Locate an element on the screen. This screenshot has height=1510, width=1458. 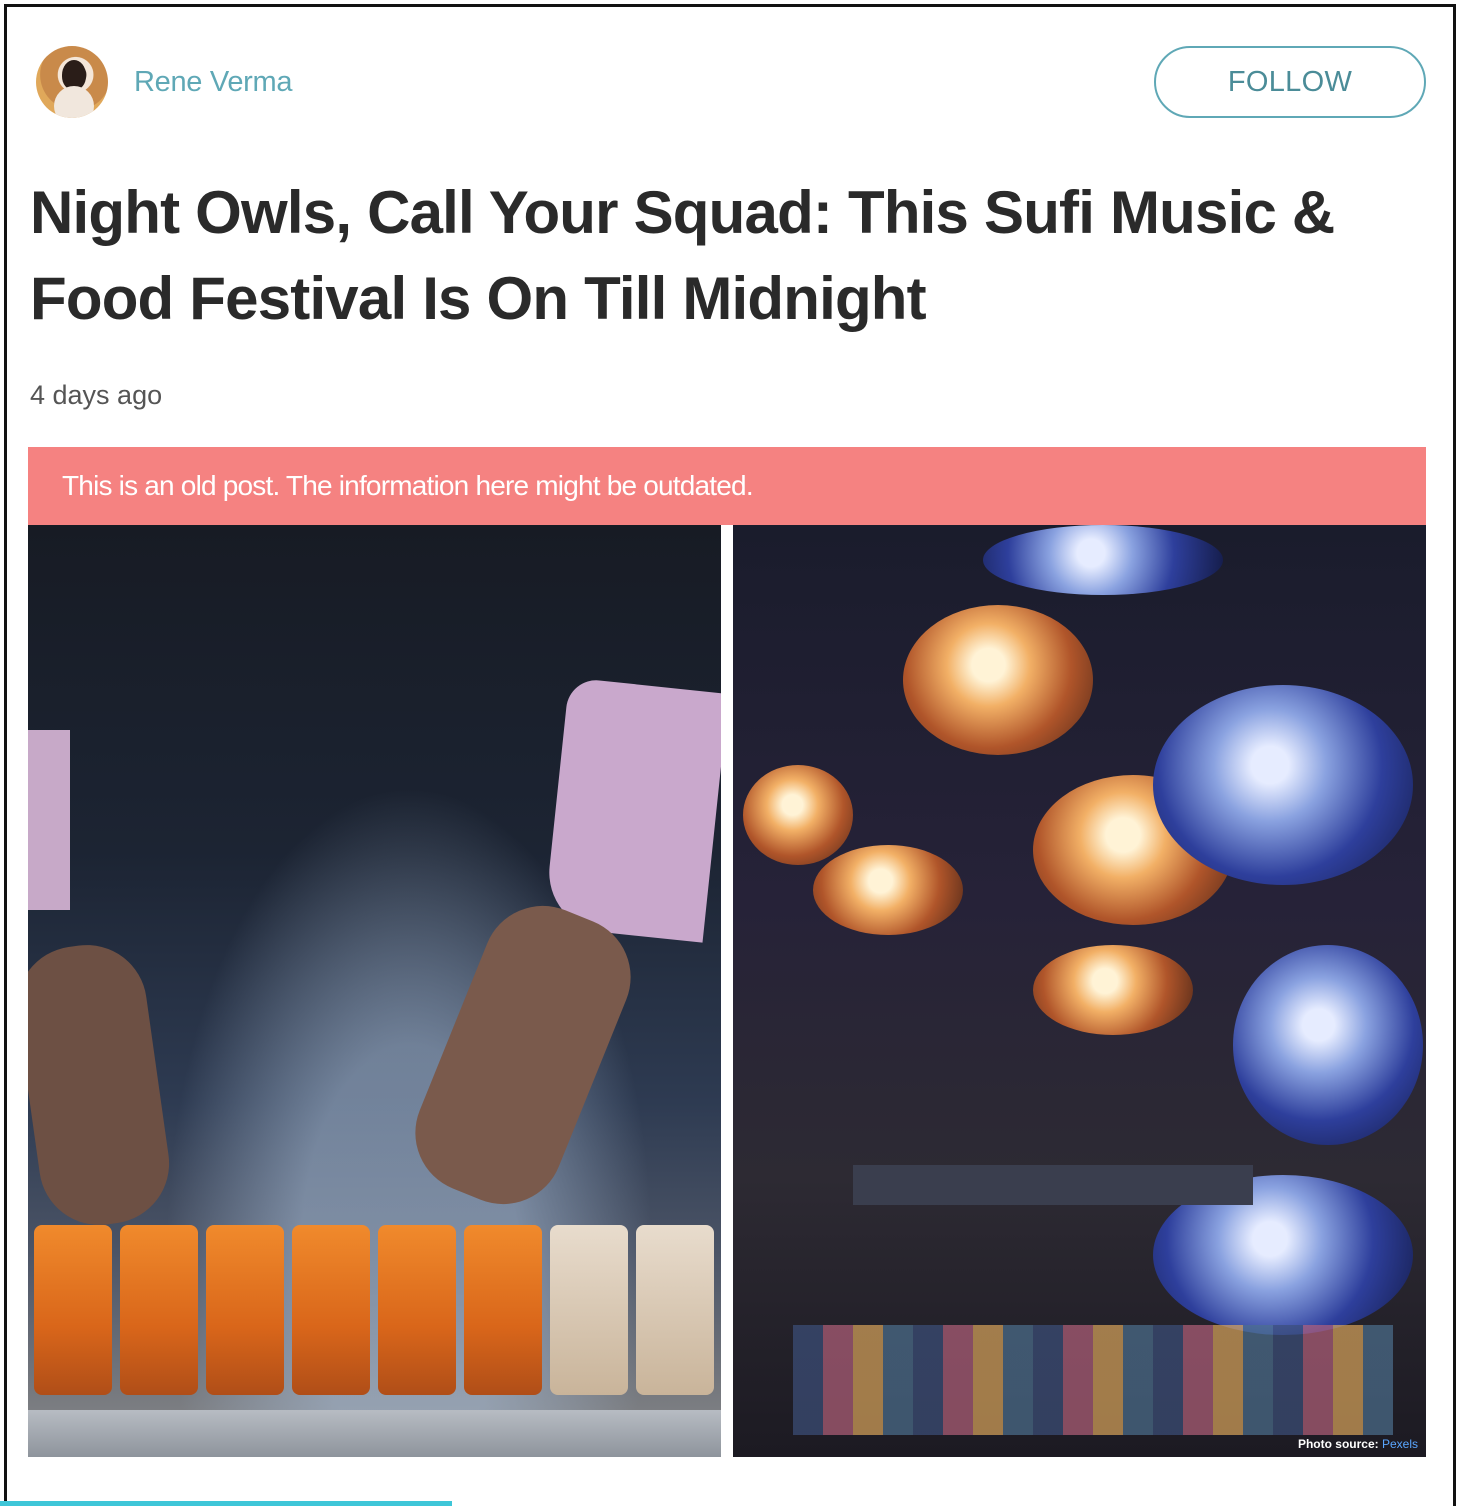
photo-divider is located at coordinates (727, 991).